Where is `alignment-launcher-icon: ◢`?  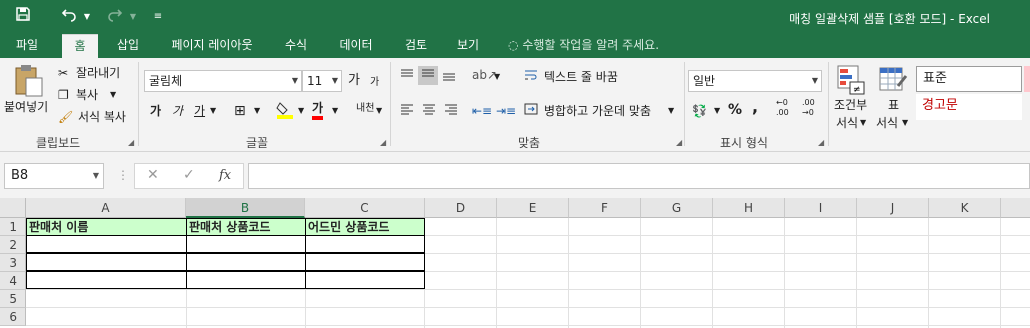
alignment-launcher-icon: ◢ is located at coordinates (679, 142).